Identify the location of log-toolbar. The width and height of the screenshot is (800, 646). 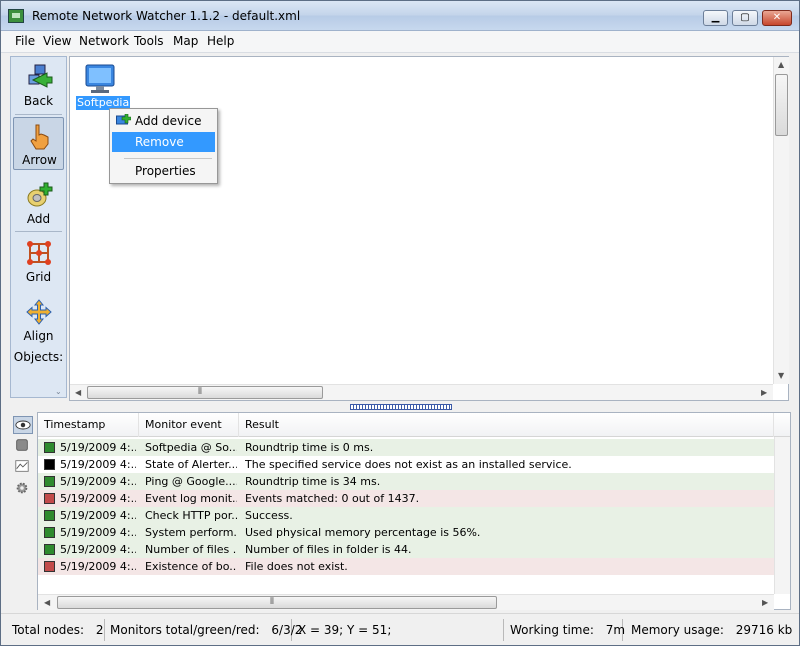
(22, 511).